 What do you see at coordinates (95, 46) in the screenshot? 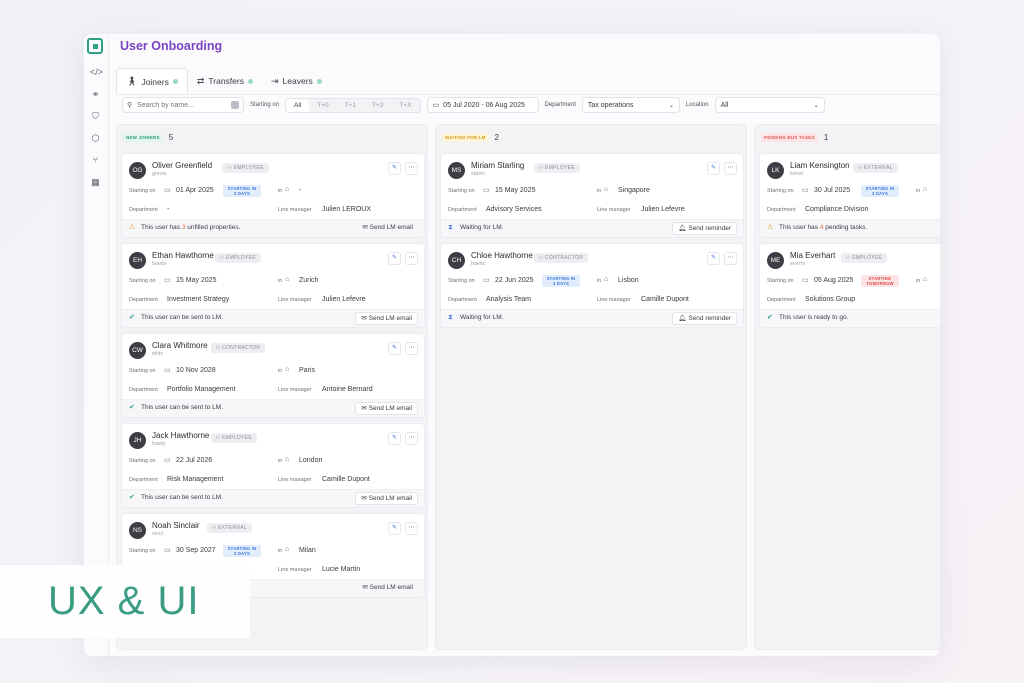
I see `app-logo-icon` at bounding box center [95, 46].